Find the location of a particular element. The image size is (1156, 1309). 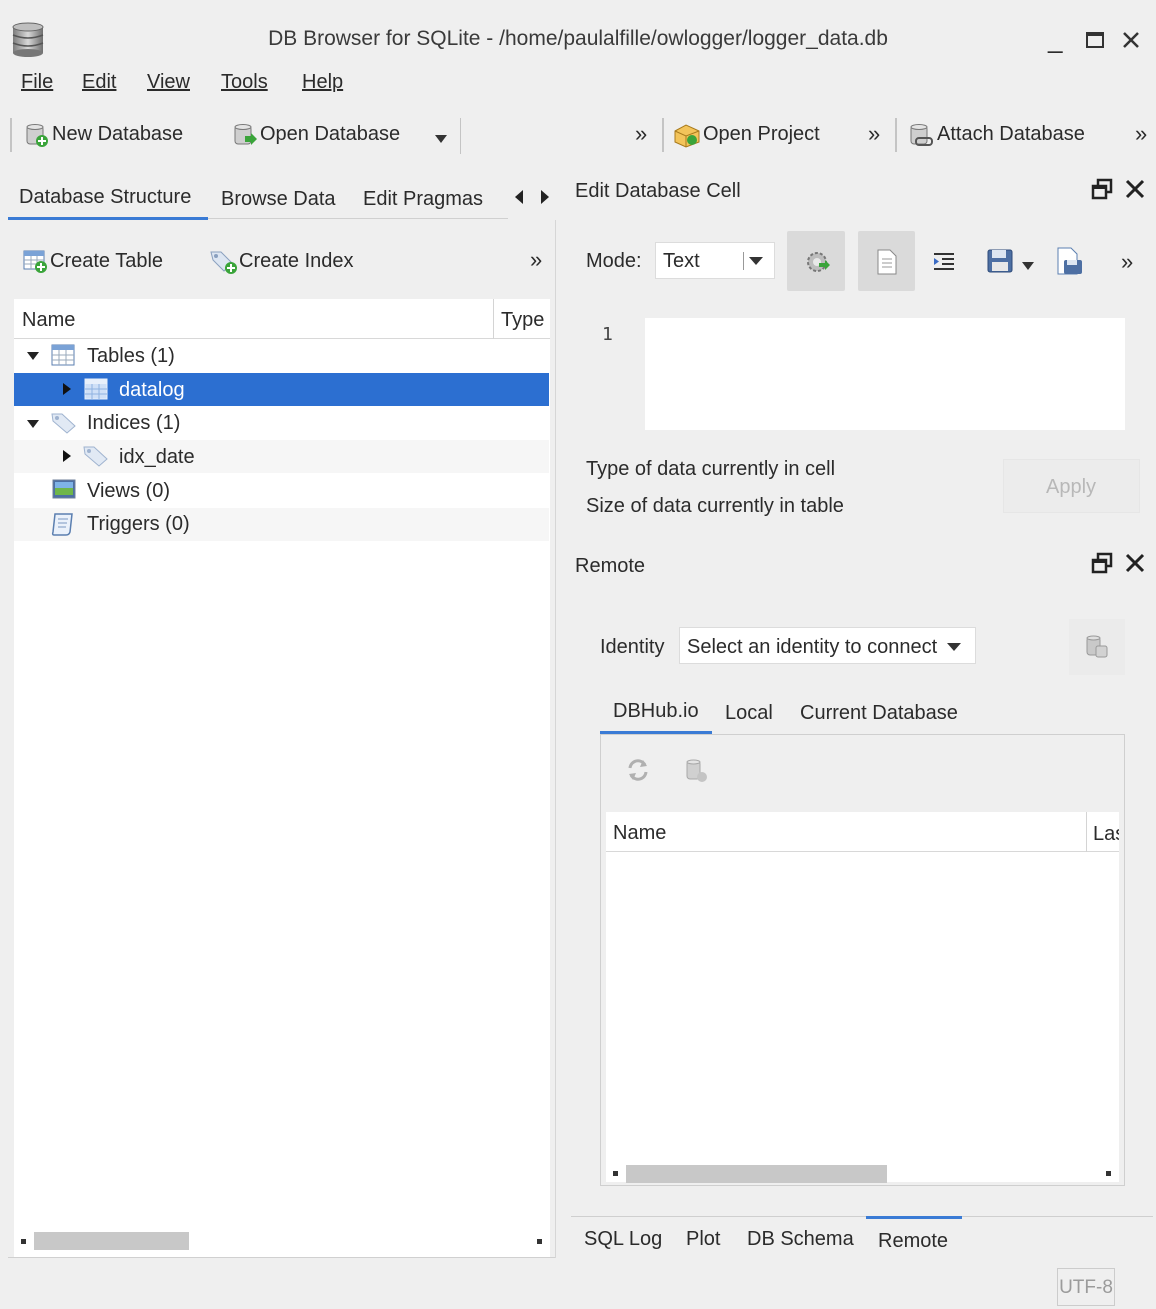

open-project-icon is located at coordinates (687, 136).